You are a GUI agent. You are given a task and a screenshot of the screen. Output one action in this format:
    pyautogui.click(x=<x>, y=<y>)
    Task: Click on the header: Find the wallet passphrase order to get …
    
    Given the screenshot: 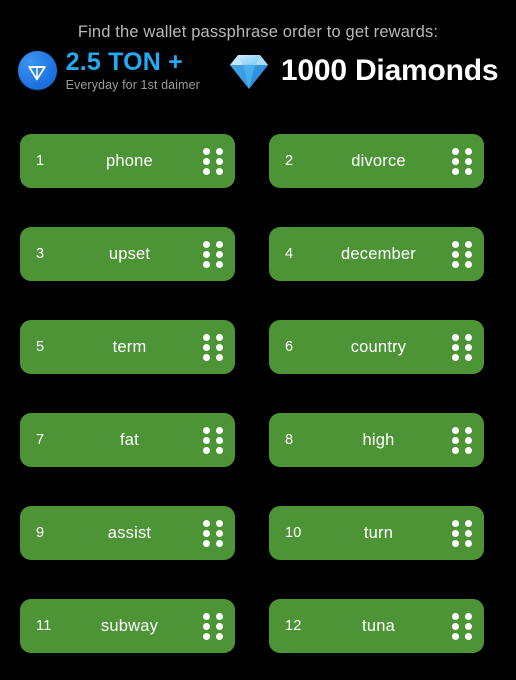 What is the action you would take?
    pyautogui.click(x=258, y=46)
    